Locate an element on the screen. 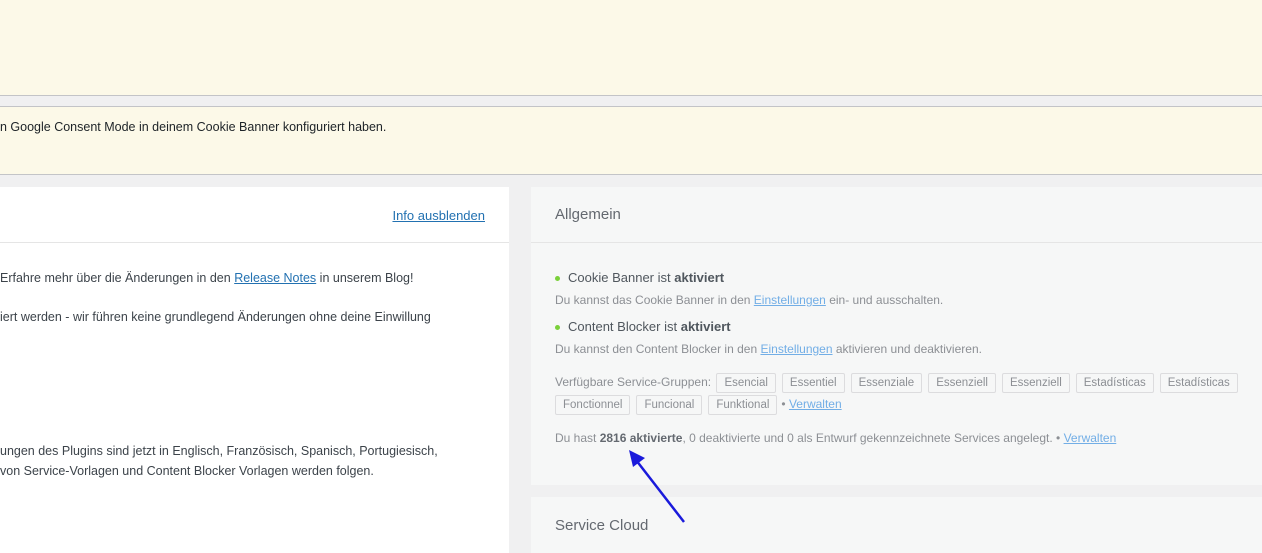 The image size is (1262, 553). content-blocker-status: Content Blocker ist aktiviert is located at coordinates (643, 326).